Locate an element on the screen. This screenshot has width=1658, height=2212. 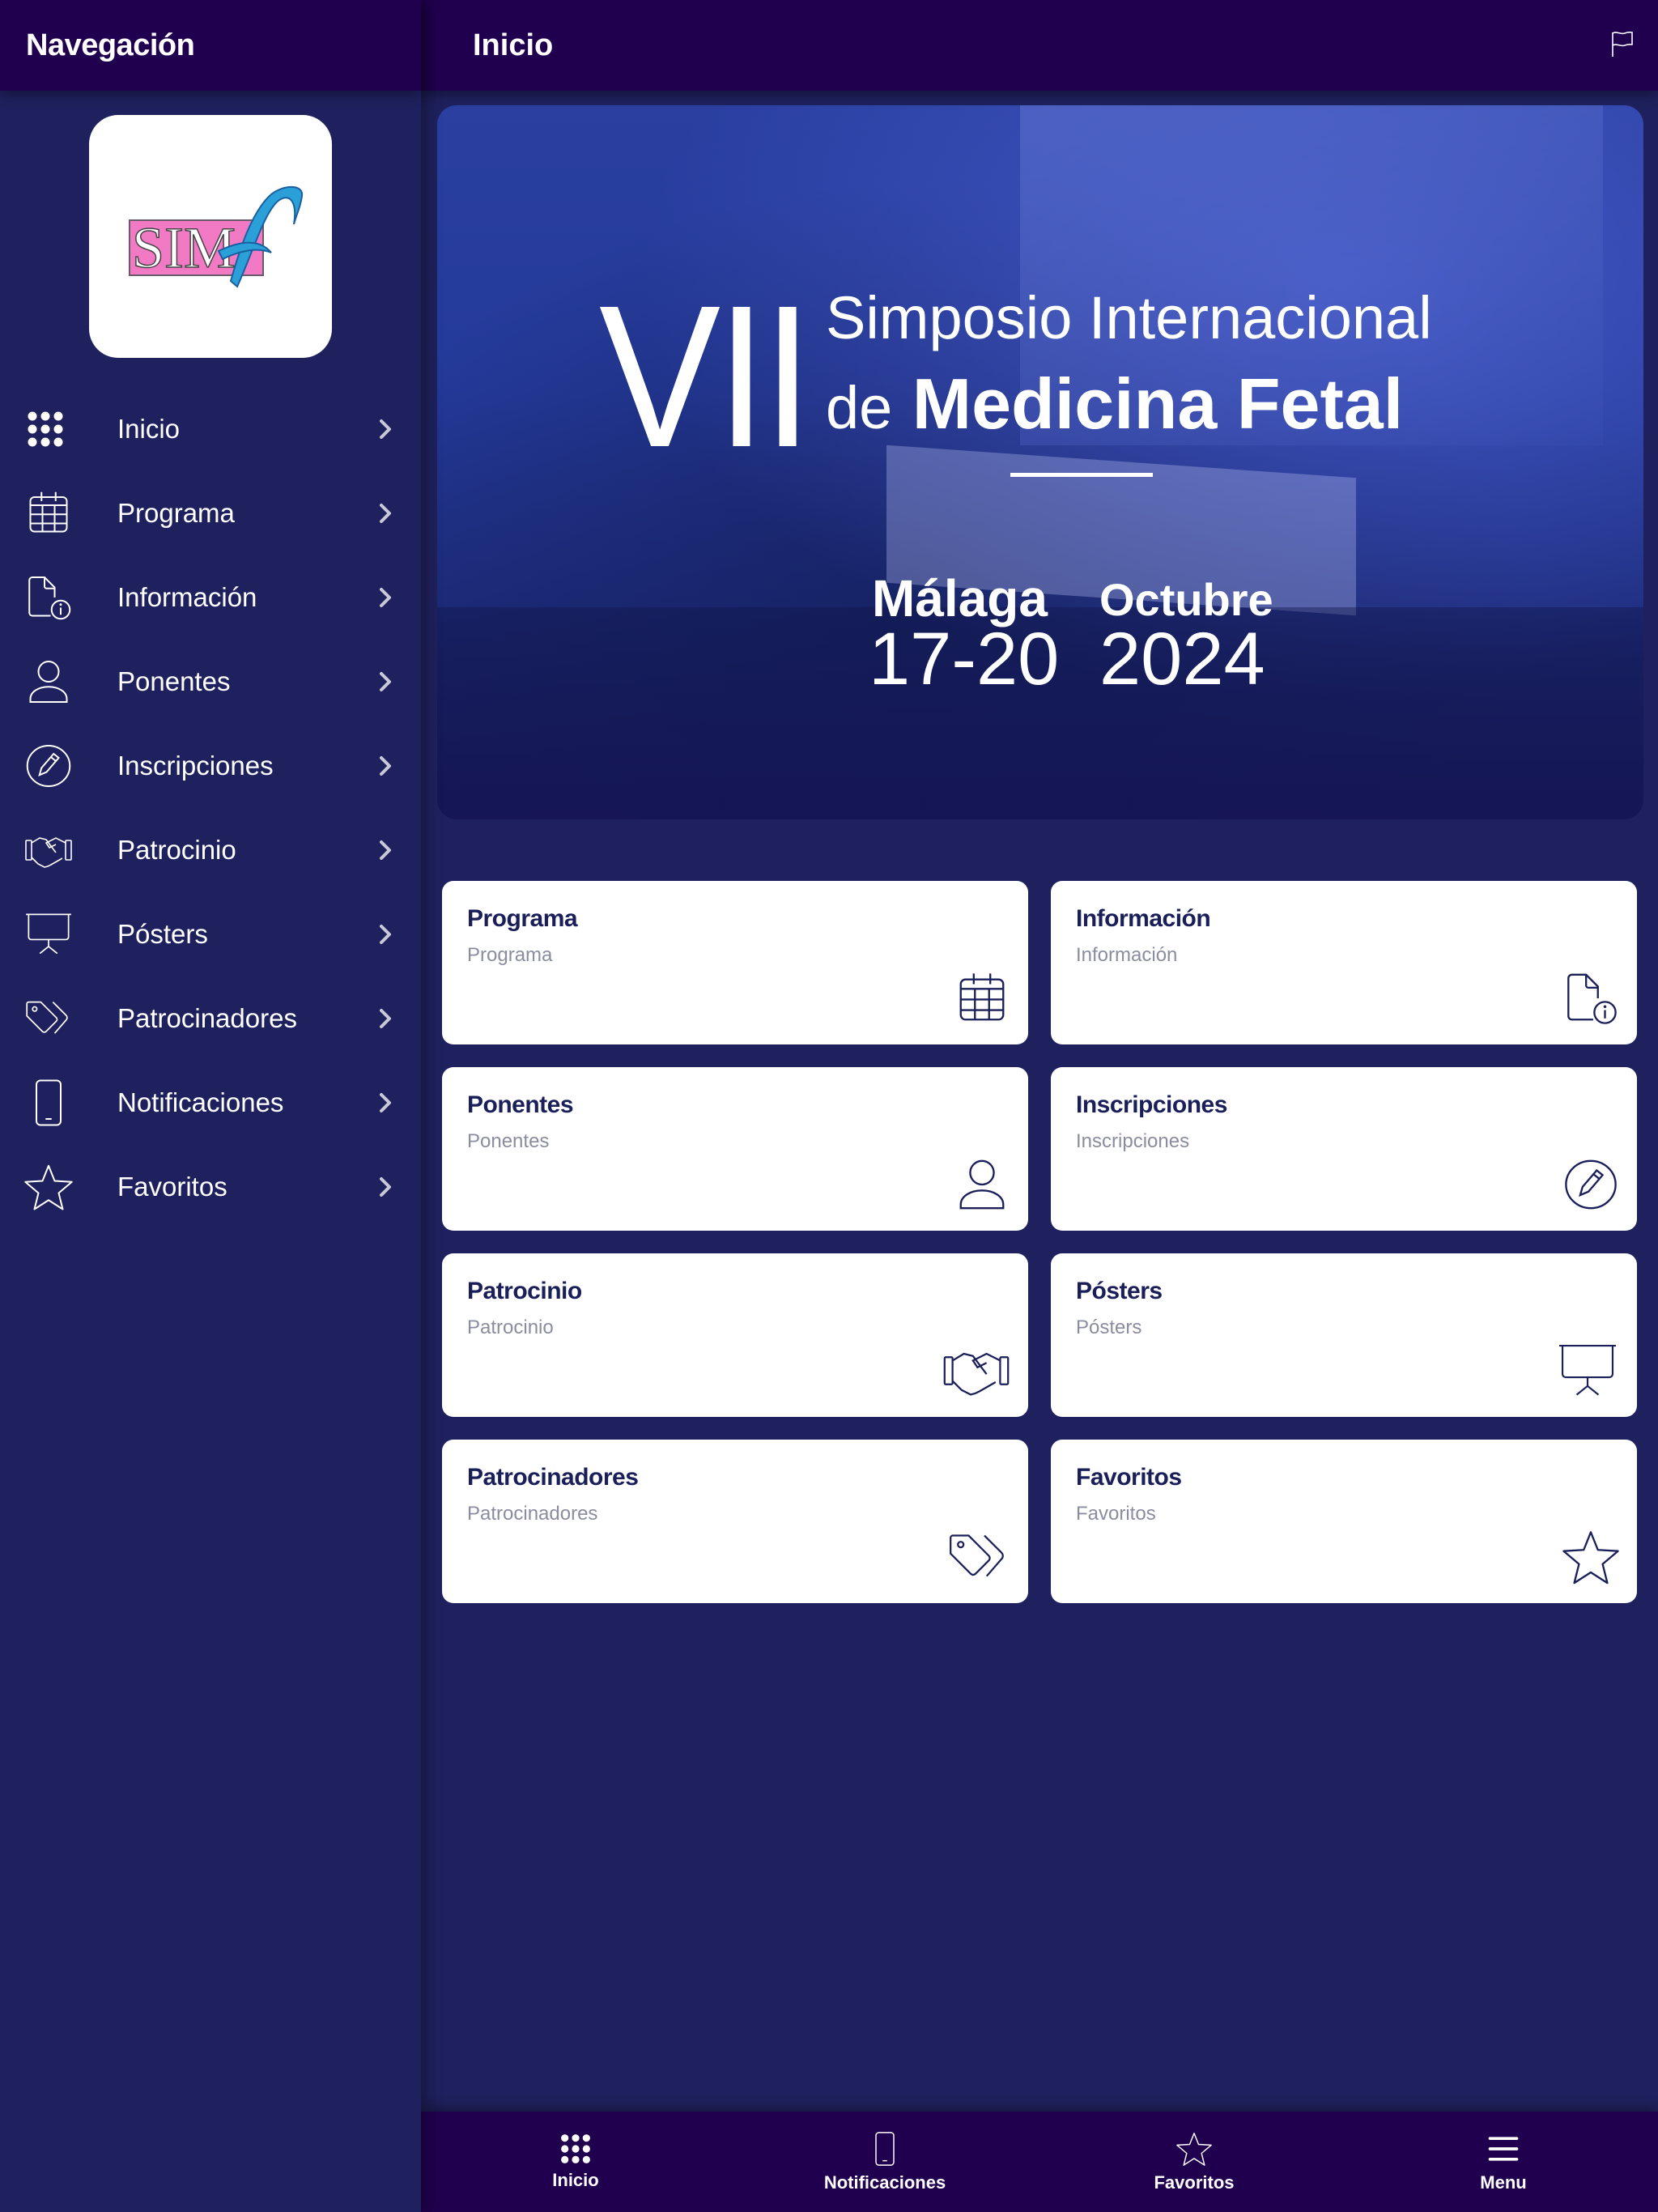
tab-notificaciones: Notificaciones is located at coordinates (884, 2162).